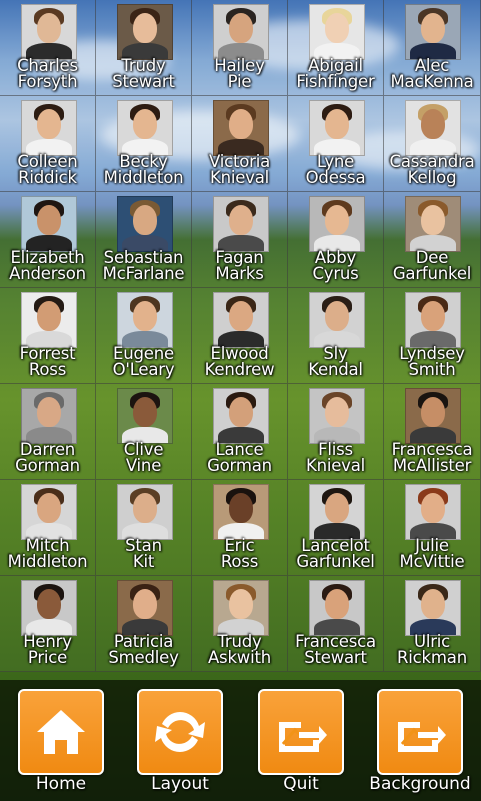 Image resolution: width=481 pixels, height=801 pixels. I want to click on contact-tile: Ulric Rickman, so click(432, 624).